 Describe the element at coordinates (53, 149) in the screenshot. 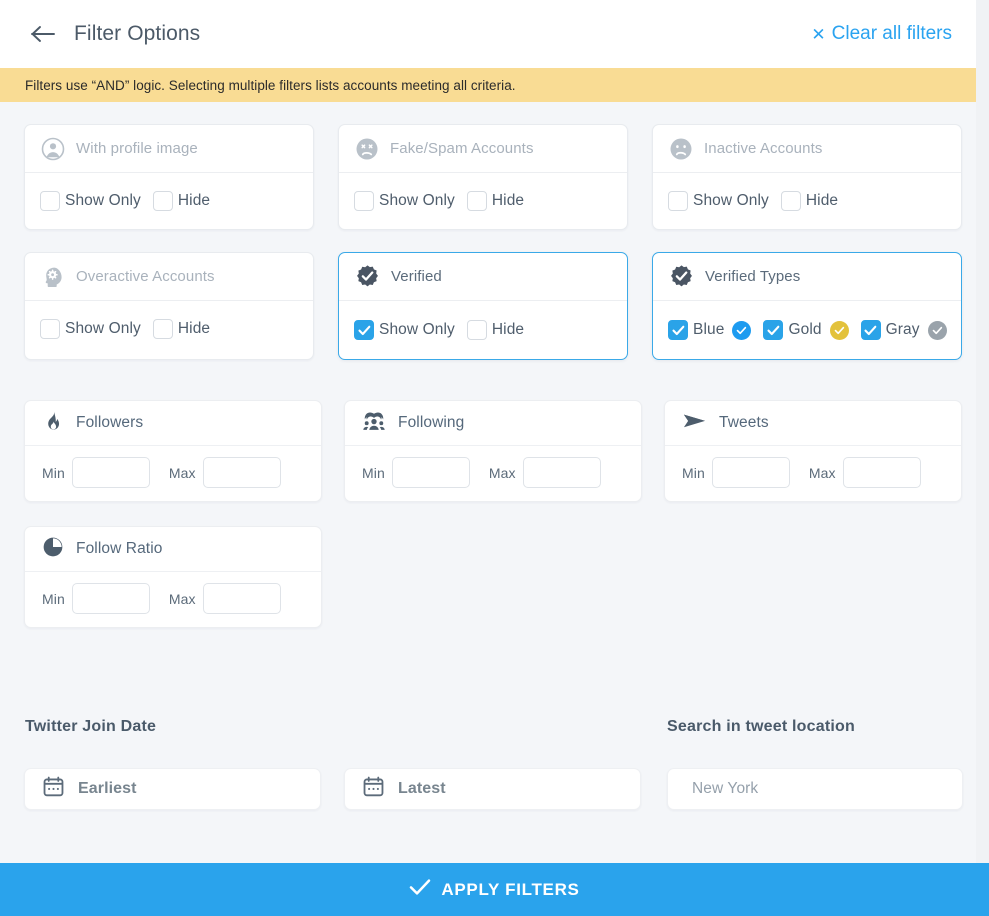

I see `user-circle-icon` at that location.